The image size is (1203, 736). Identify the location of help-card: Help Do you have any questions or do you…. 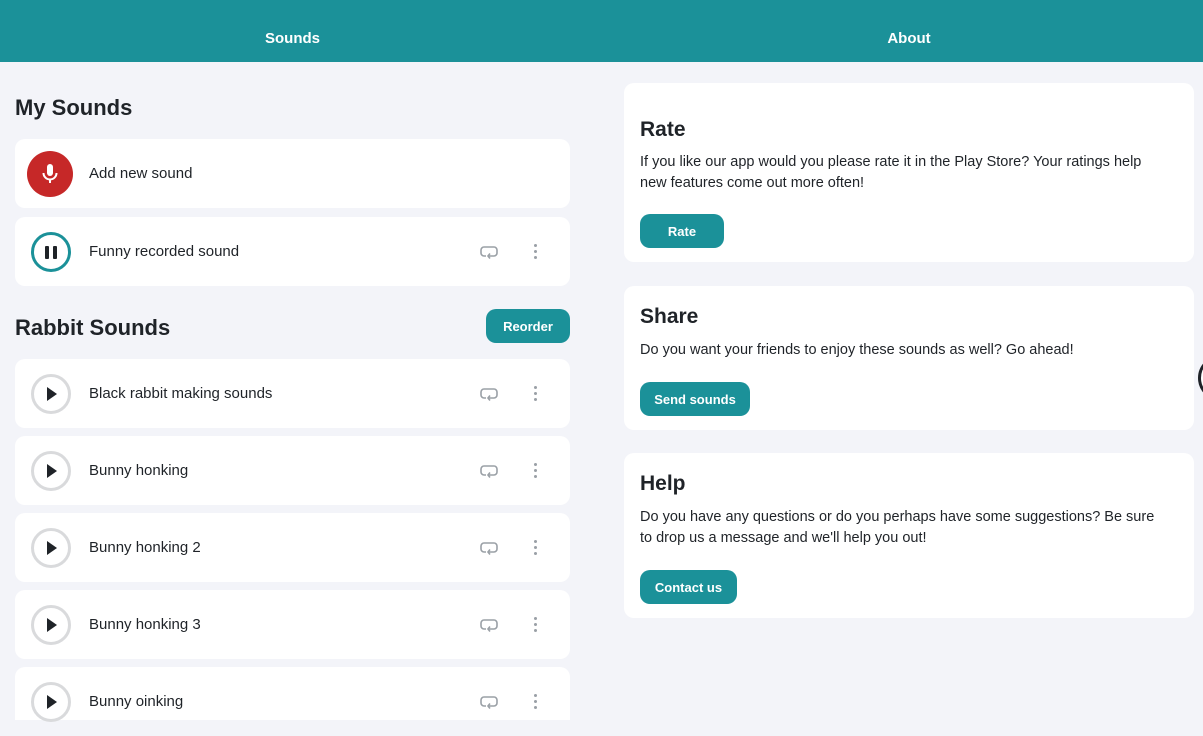
(909, 535).